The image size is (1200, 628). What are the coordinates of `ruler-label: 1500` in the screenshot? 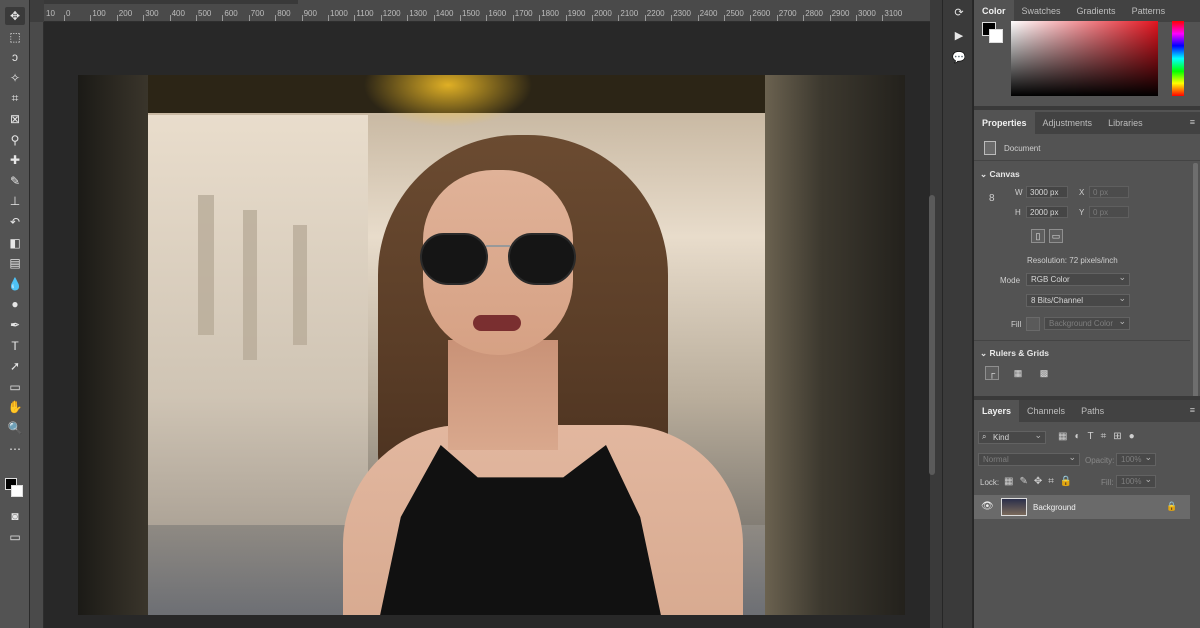 It's located at (471, 13).